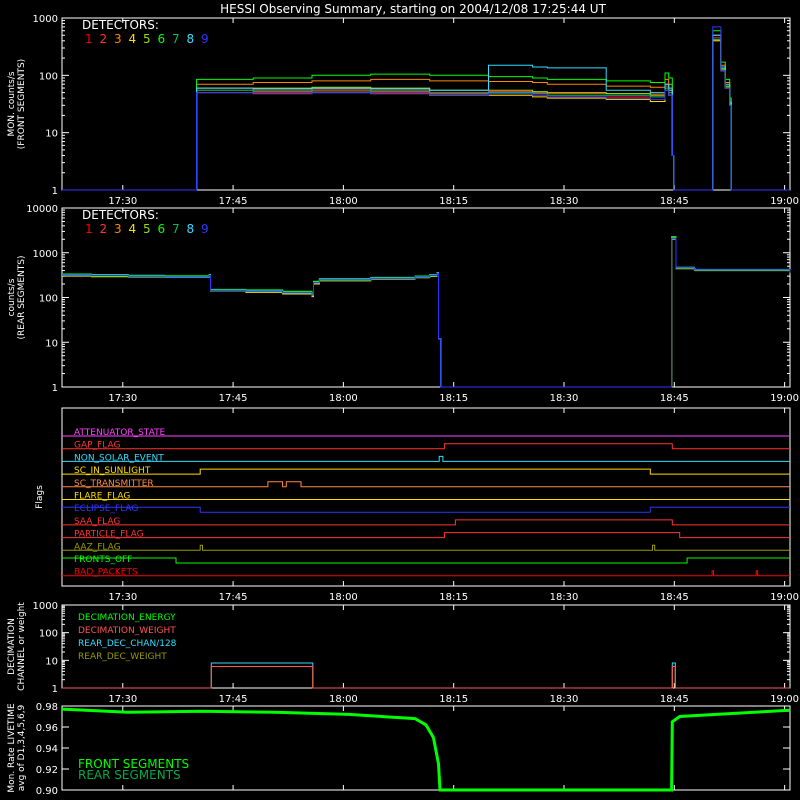 This screenshot has width=800, height=800. Describe the element at coordinates (104, 39) in the screenshot. I see `front-legend-detector-2: 2` at that location.